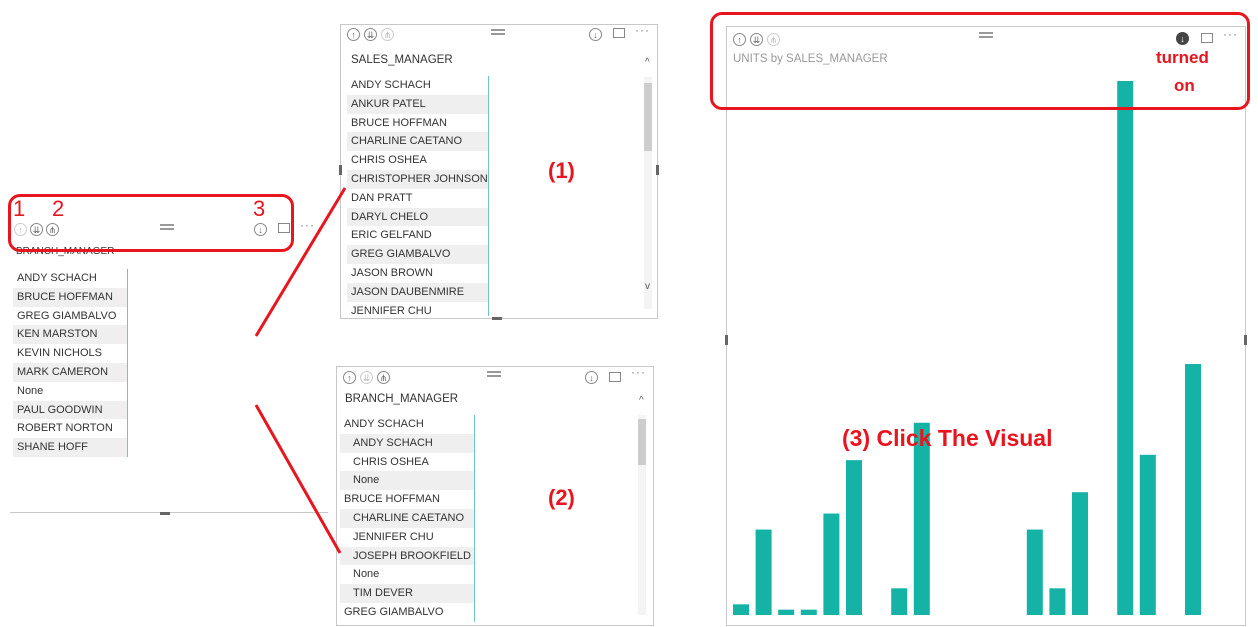 Image resolution: width=1258 pixels, height=627 pixels. I want to click on annotation-paren-2: (2), so click(561, 497).